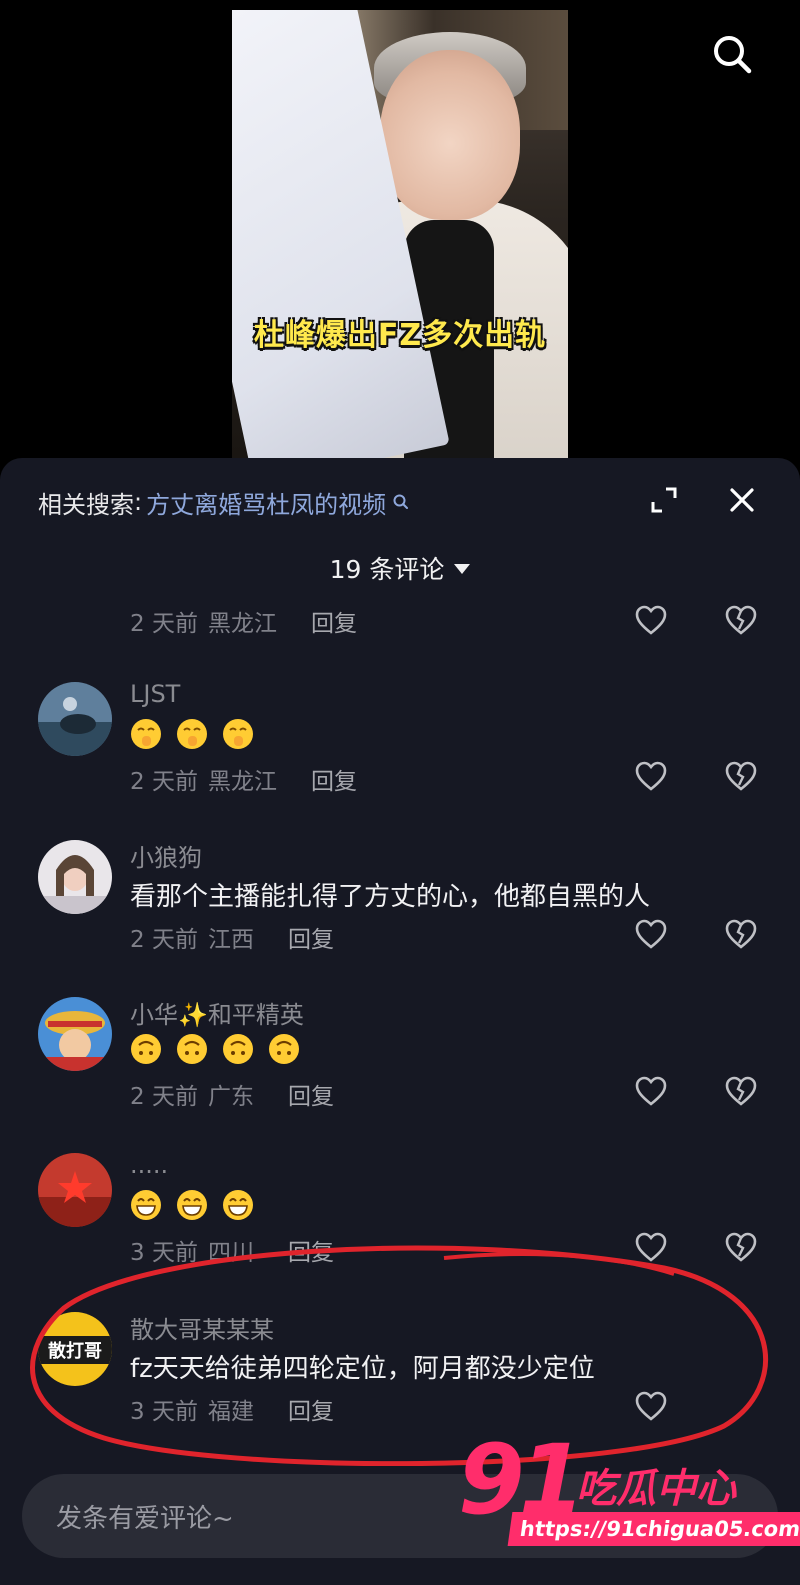 The height and width of the screenshot is (1585, 800). Describe the element at coordinates (742, 500) in the screenshot. I see `close-icon` at that location.